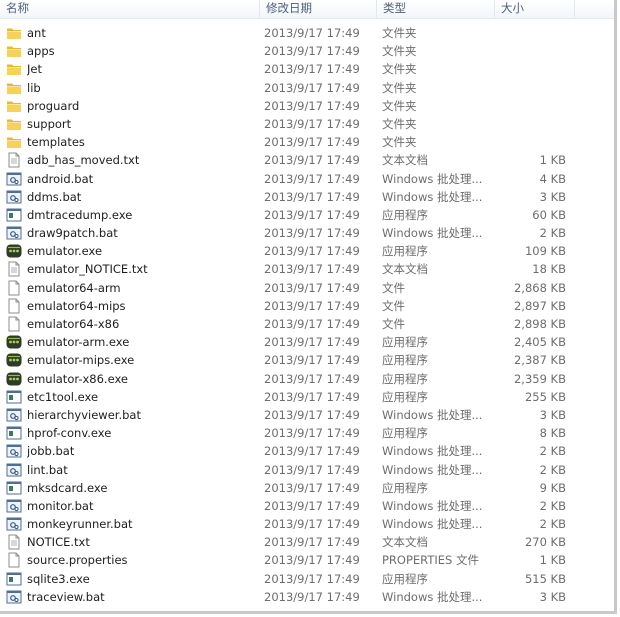 This screenshot has width=620, height=617. What do you see at coordinates (318, 9) in the screenshot?
I see `column-header-date-modified: 修改日期` at bounding box center [318, 9].